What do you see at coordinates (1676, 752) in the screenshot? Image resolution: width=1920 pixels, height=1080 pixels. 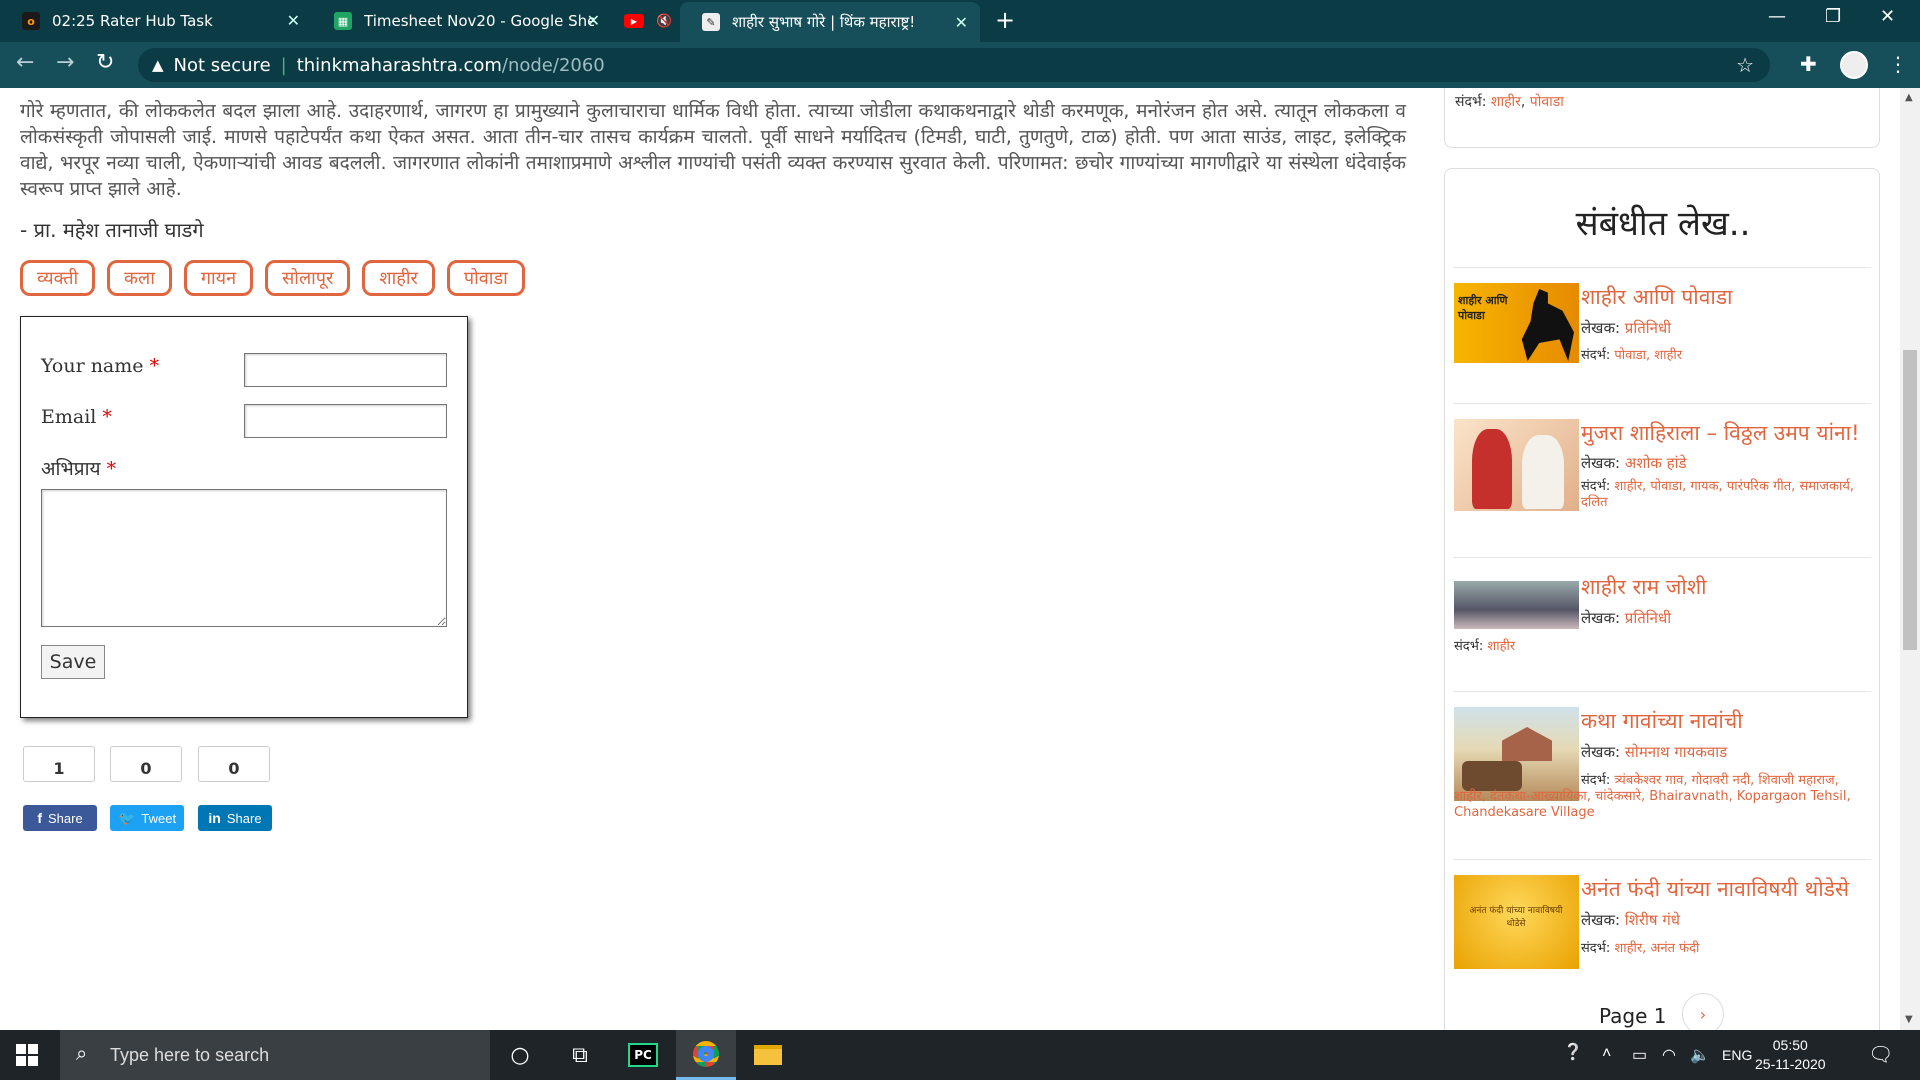 I see `author-link: सोमनाथ गायकवाड` at bounding box center [1676, 752].